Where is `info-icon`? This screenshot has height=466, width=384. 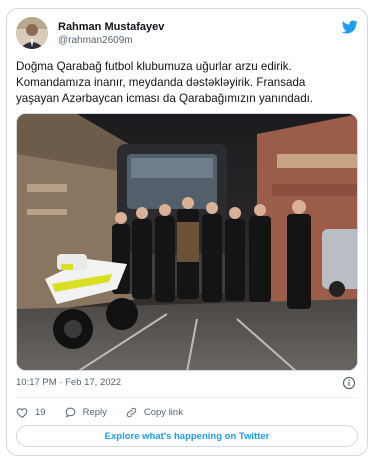 info-icon is located at coordinates (349, 383).